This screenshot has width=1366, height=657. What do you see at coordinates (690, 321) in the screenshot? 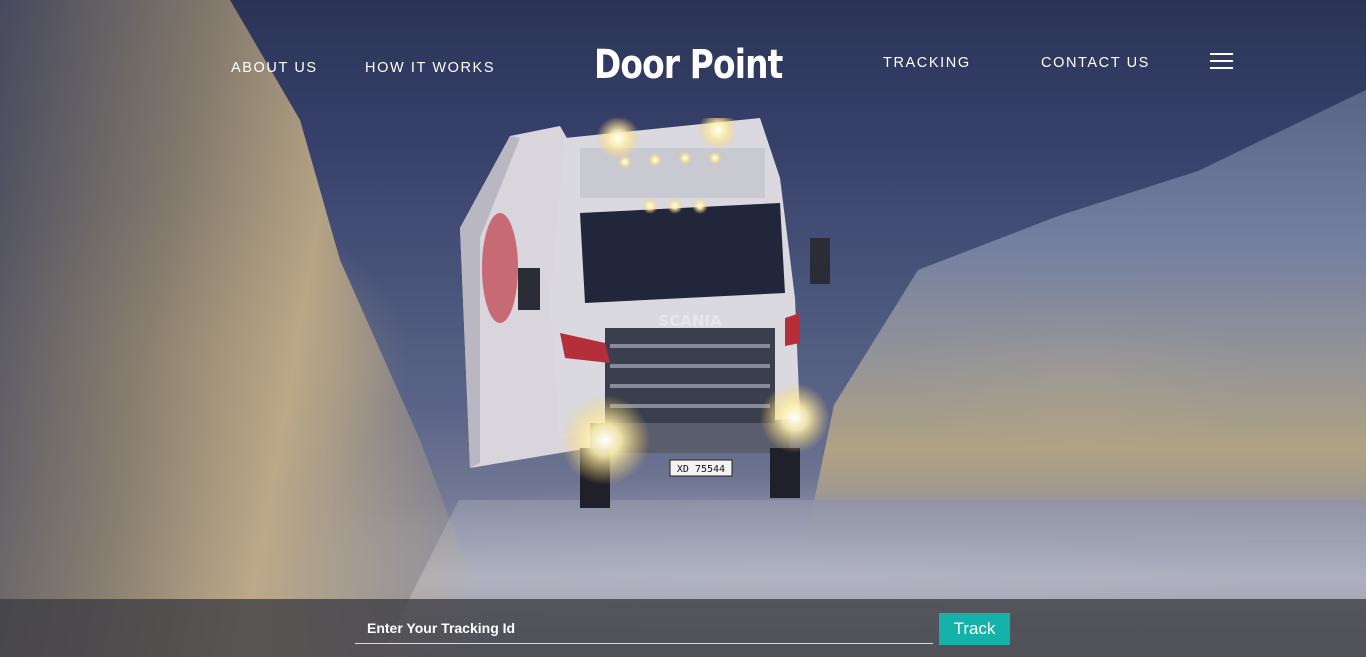
I see `truck-brand-badge: SCANIA` at bounding box center [690, 321].